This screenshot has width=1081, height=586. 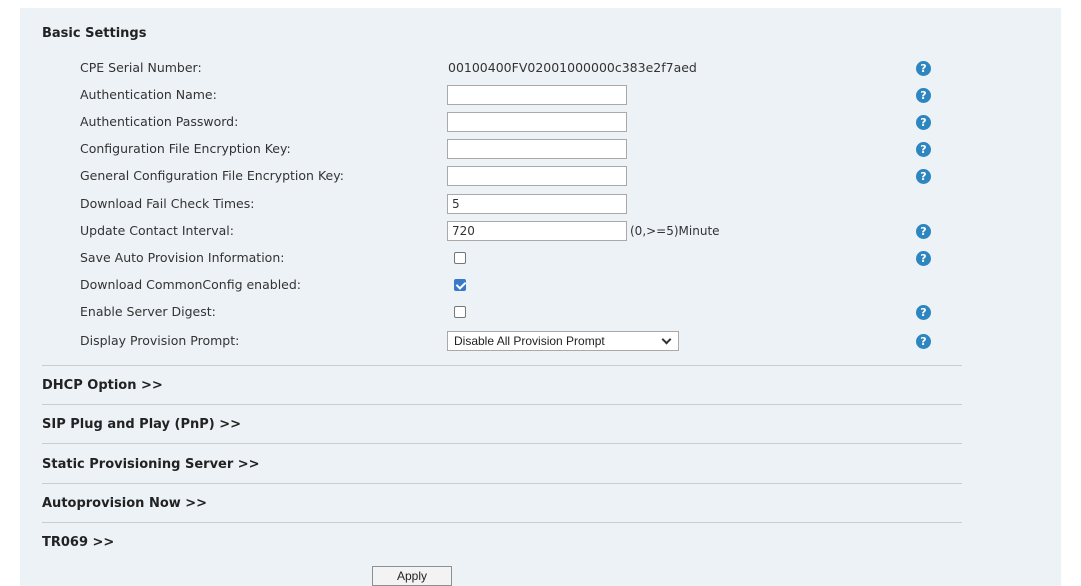 What do you see at coordinates (102, 386) in the screenshot?
I see `dhcp-option-toggle: DHCP Option >>` at bounding box center [102, 386].